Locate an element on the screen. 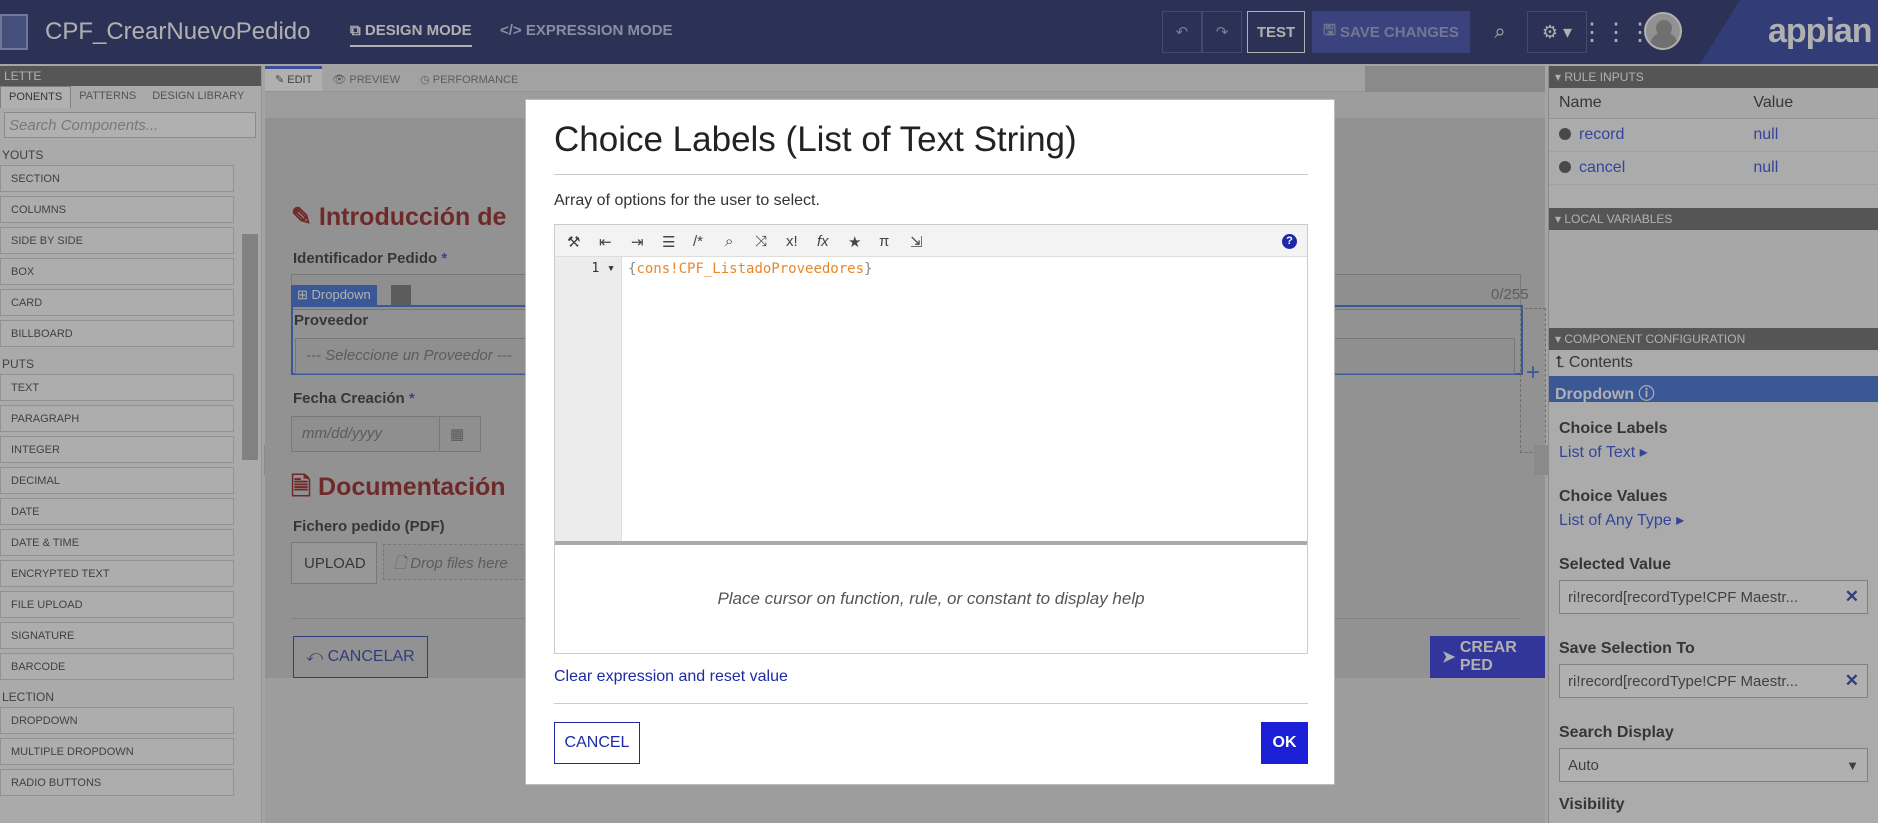  line-number-text: 1 is located at coordinates (595, 268).